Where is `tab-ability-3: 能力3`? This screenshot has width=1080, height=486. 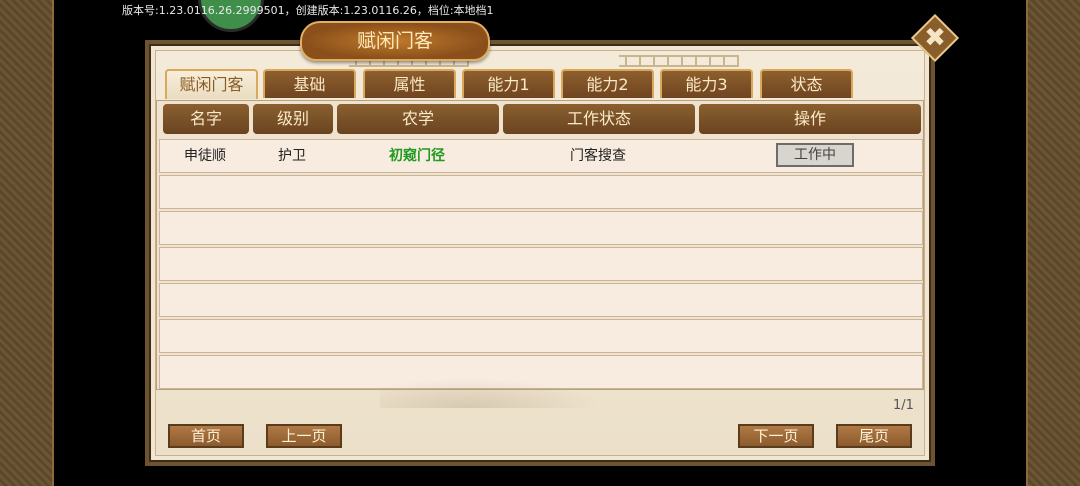
tab-ability-3: 能力3 is located at coordinates (706, 83).